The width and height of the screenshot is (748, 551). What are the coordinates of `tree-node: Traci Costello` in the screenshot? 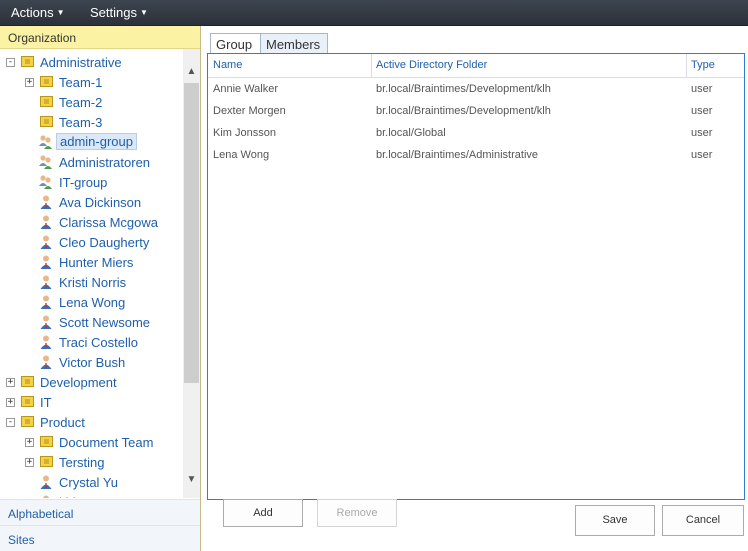 It's located at (91, 342).